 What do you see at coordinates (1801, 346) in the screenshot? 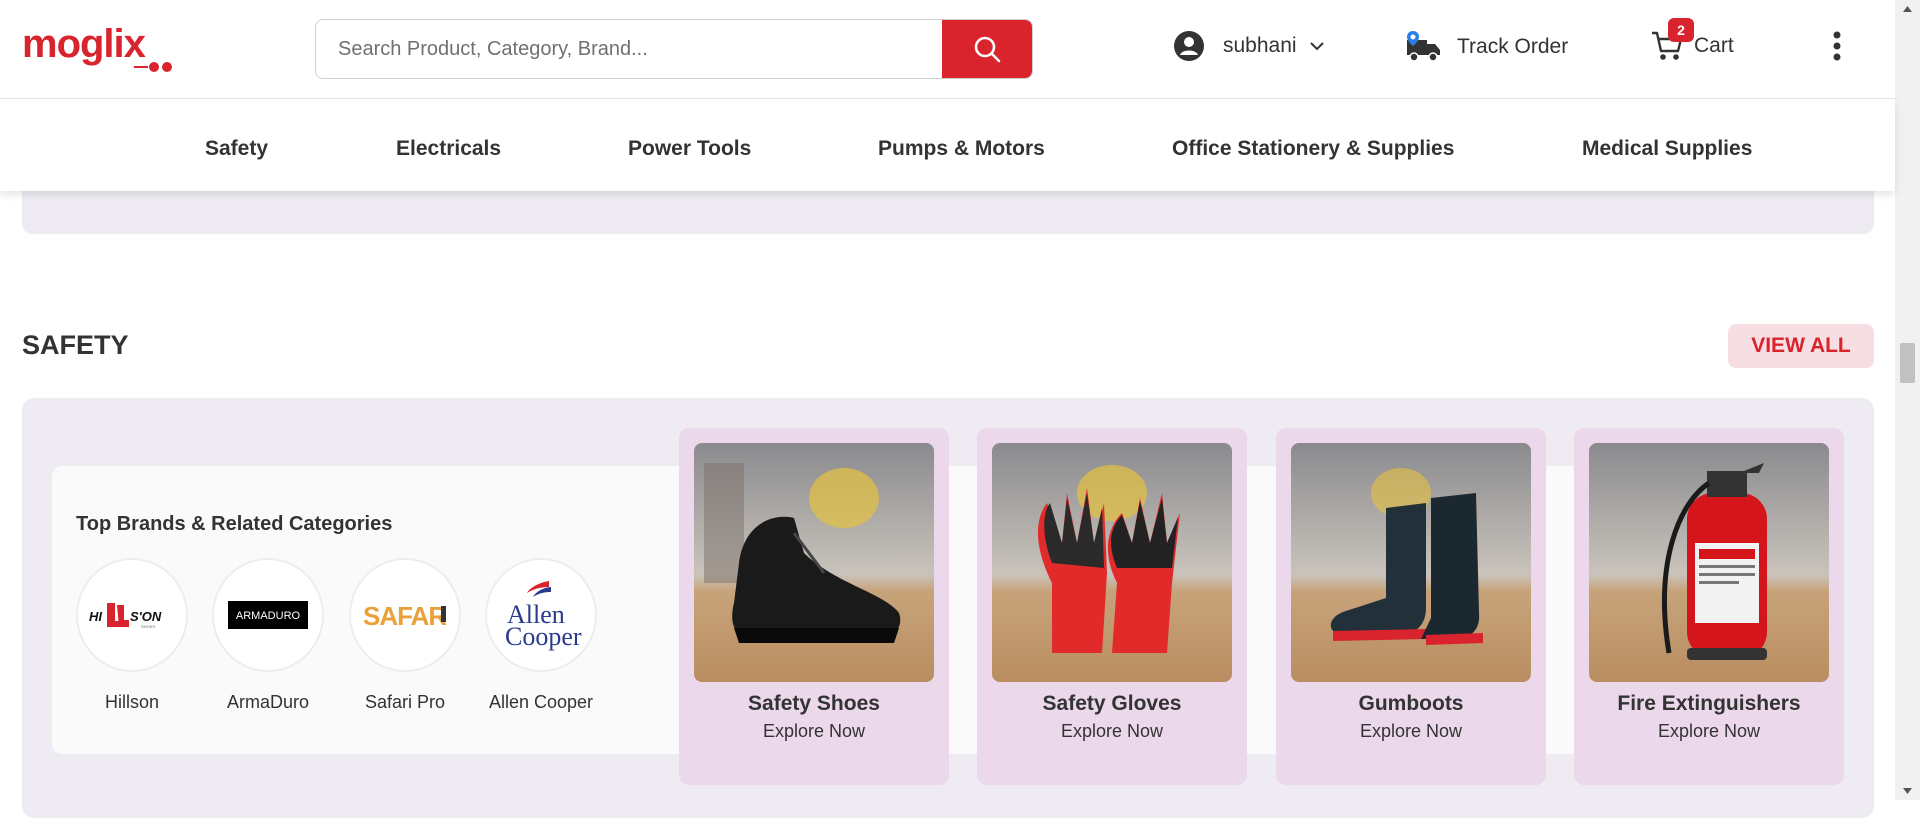
I see `view-all-button: VIEW ALL` at bounding box center [1801, 346].